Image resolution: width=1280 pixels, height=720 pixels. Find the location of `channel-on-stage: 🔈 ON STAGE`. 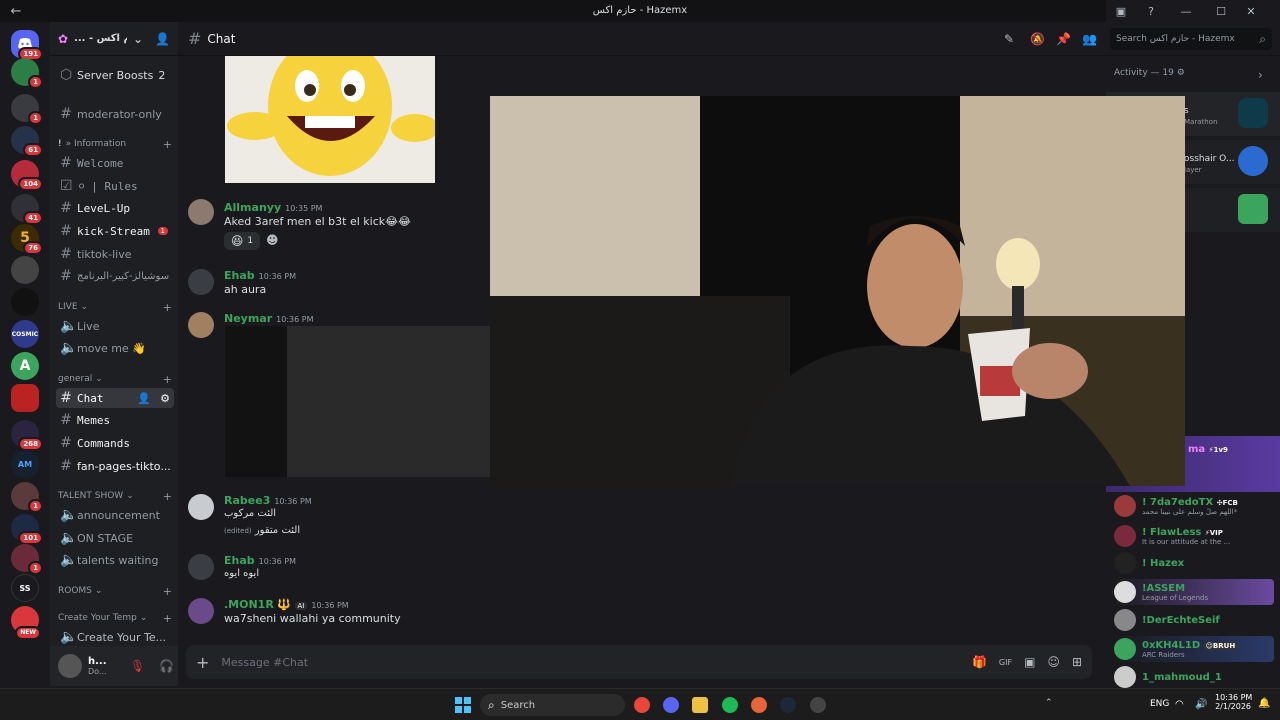

channel-on-stage: 🔈 ON STAGE is located at coordinates (115, 538).